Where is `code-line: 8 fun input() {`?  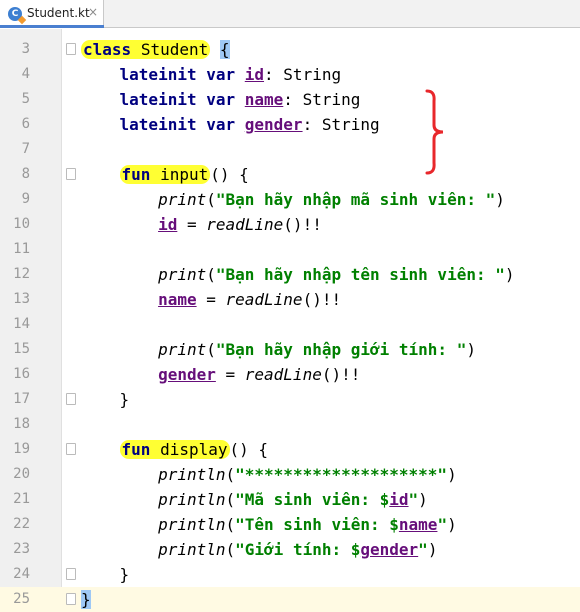 code-line: 8 fun input() { is located at coordinates (290, 174).